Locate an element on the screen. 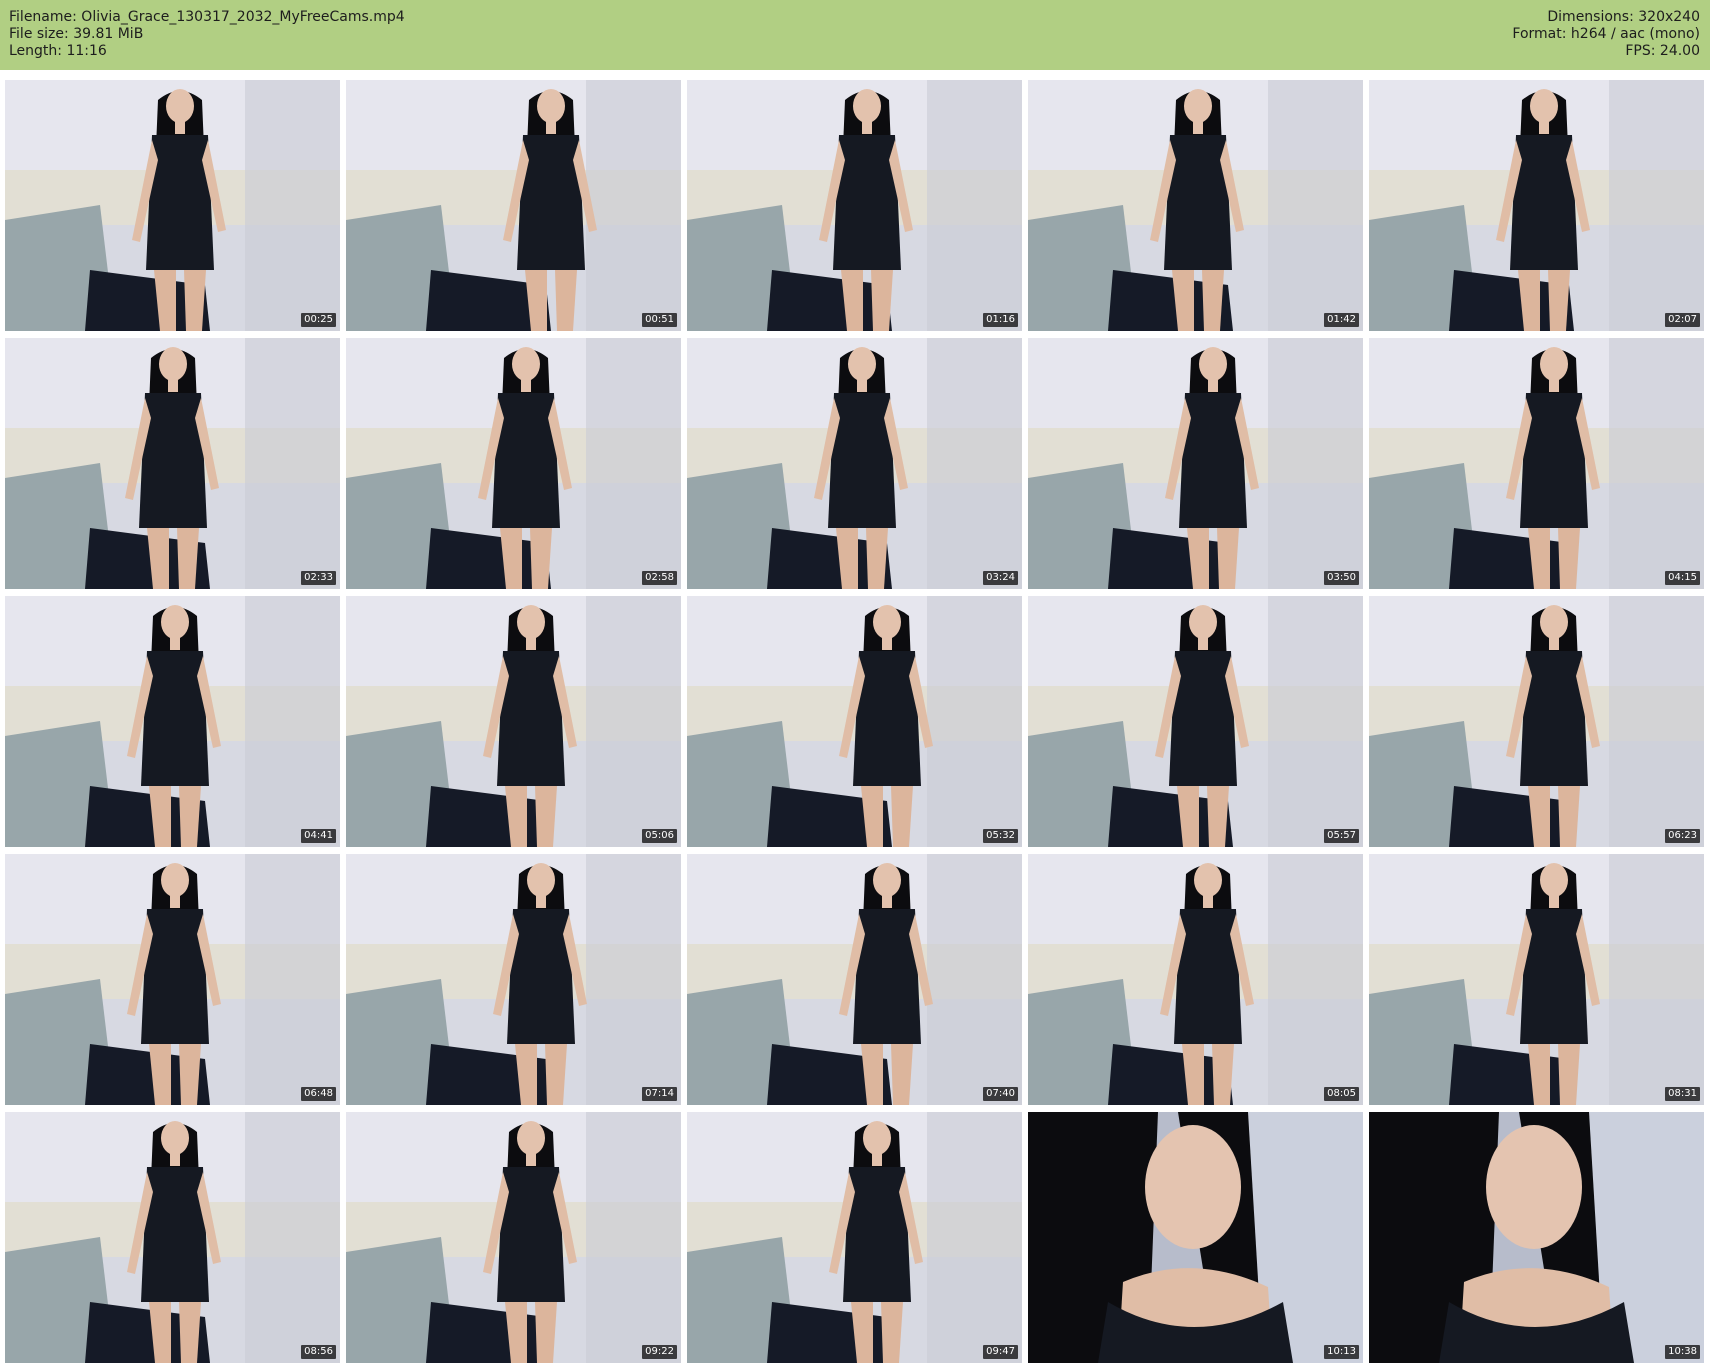 The width and height of the screenshot is (1710, 1370). thumbnail-timestamp: 09:22 is located at coordinates (659, 1352).